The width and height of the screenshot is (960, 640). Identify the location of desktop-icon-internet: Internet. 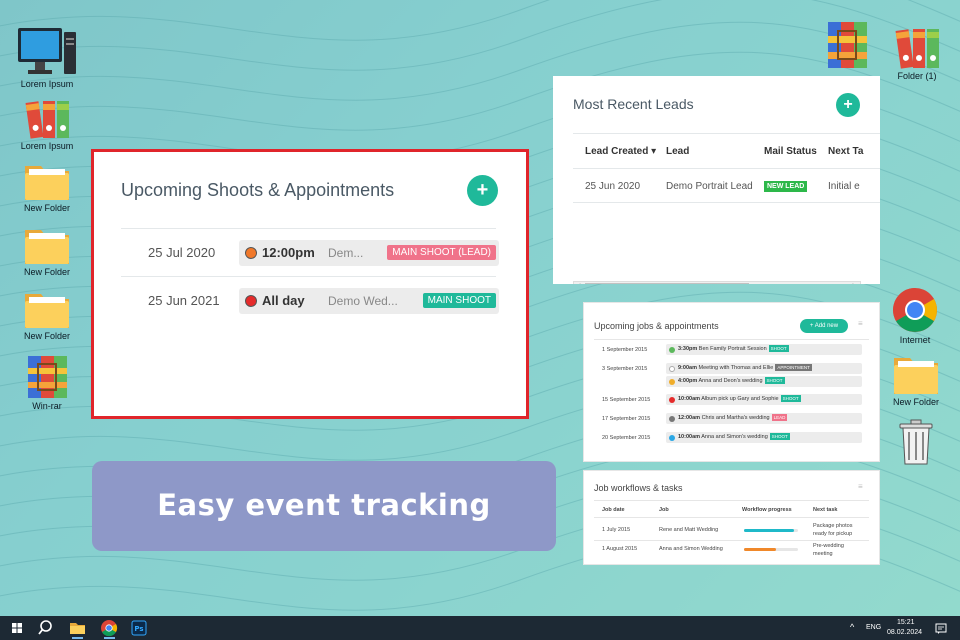
(915, 315).